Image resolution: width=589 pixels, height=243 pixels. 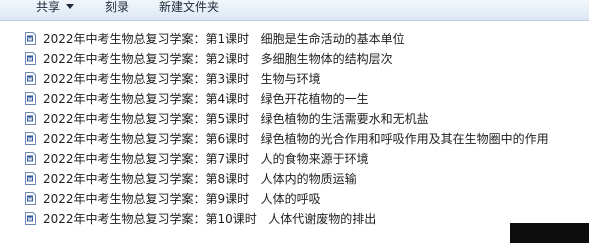 What do you see at coordinates (236, 119) in the screenshot?
I see `file-name: 2022年中考生物总复习学案：第5课时 绿色植物的生活需要水和无机盐` at bounding box center [236, 119].